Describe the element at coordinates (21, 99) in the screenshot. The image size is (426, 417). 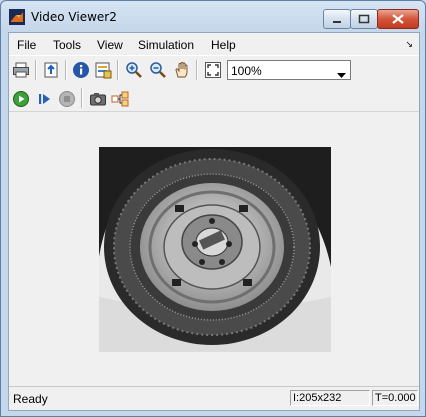
I see `run-icon` at that location.